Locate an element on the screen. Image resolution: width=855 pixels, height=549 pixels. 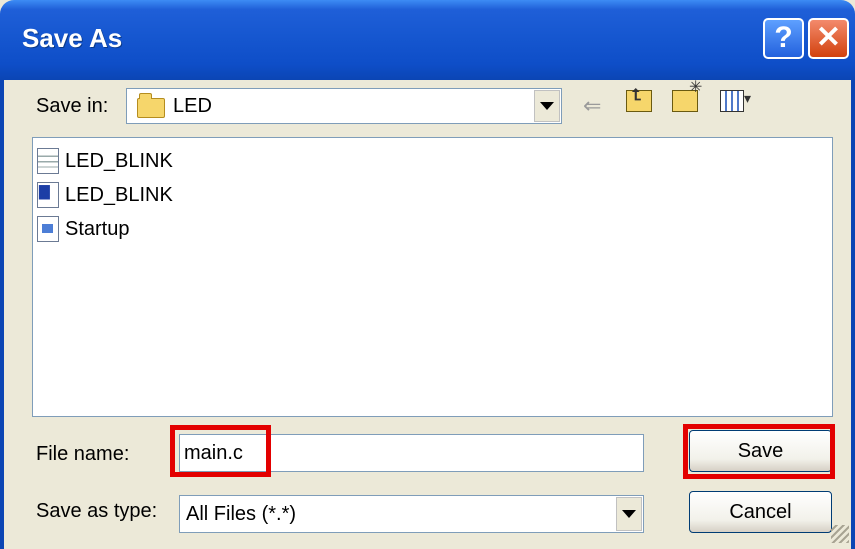
text-document-icon is located at coordinates (48, 161).